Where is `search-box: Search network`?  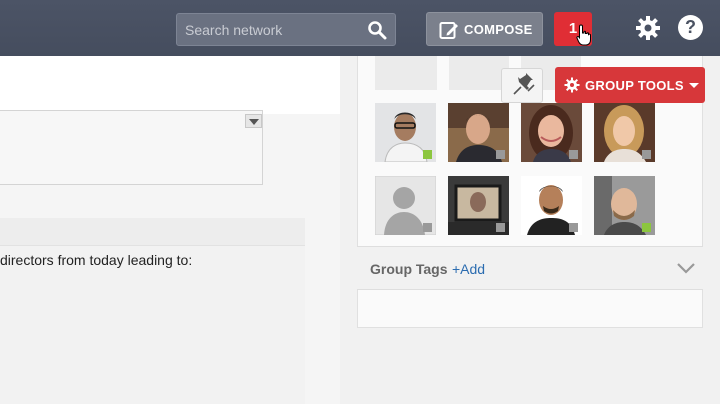
search-box: Search network is located at coordinates (286, 29).